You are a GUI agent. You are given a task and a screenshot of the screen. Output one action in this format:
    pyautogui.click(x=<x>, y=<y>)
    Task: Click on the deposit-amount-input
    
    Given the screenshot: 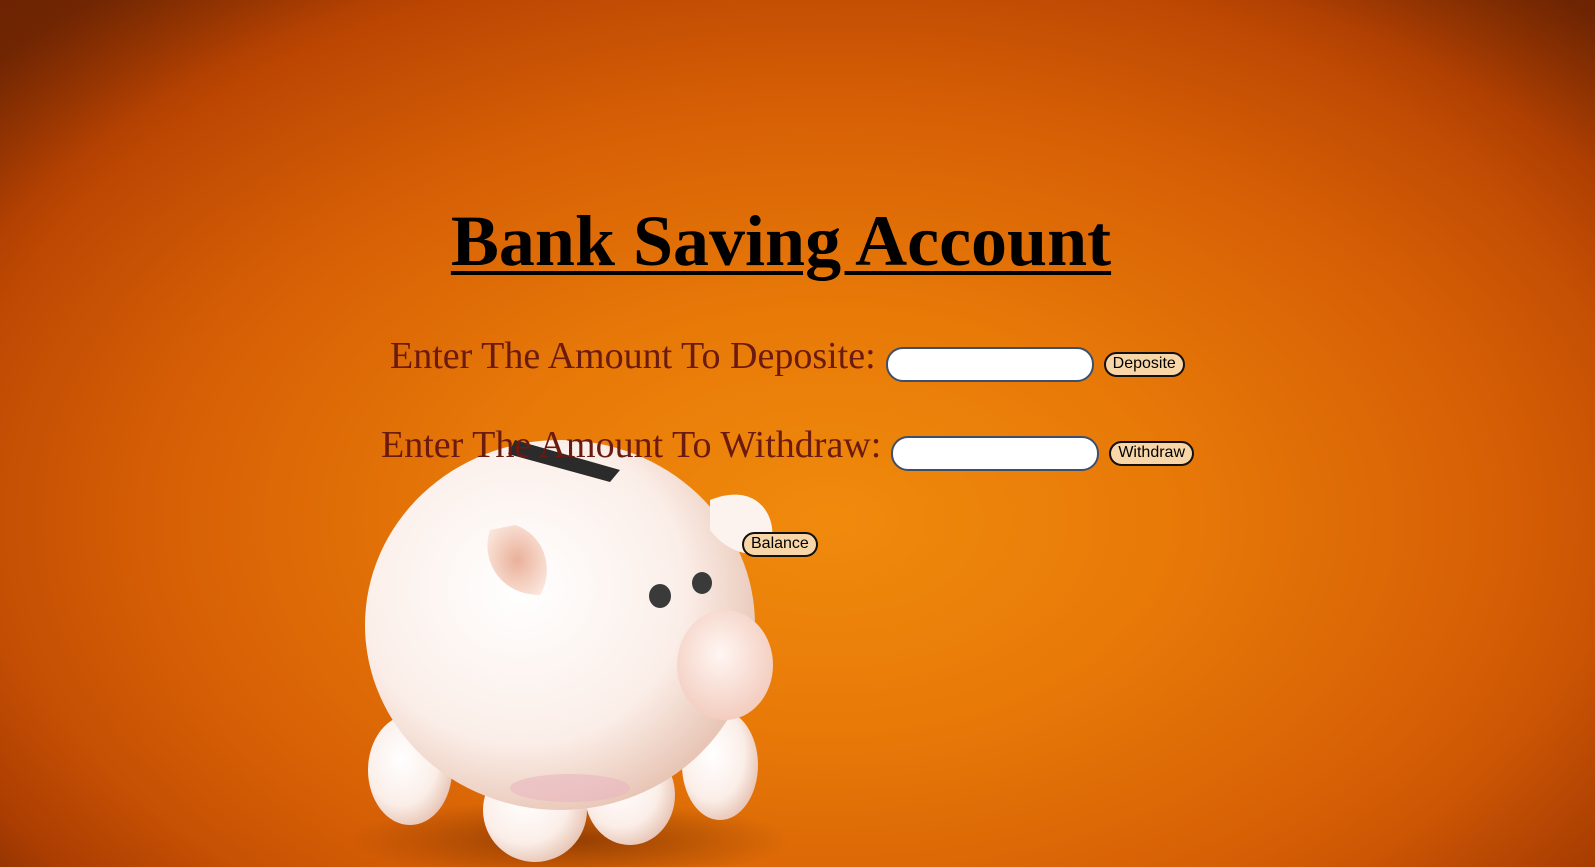 What is the action you would take?
    pyautogui.click(x=989, y=364)
    